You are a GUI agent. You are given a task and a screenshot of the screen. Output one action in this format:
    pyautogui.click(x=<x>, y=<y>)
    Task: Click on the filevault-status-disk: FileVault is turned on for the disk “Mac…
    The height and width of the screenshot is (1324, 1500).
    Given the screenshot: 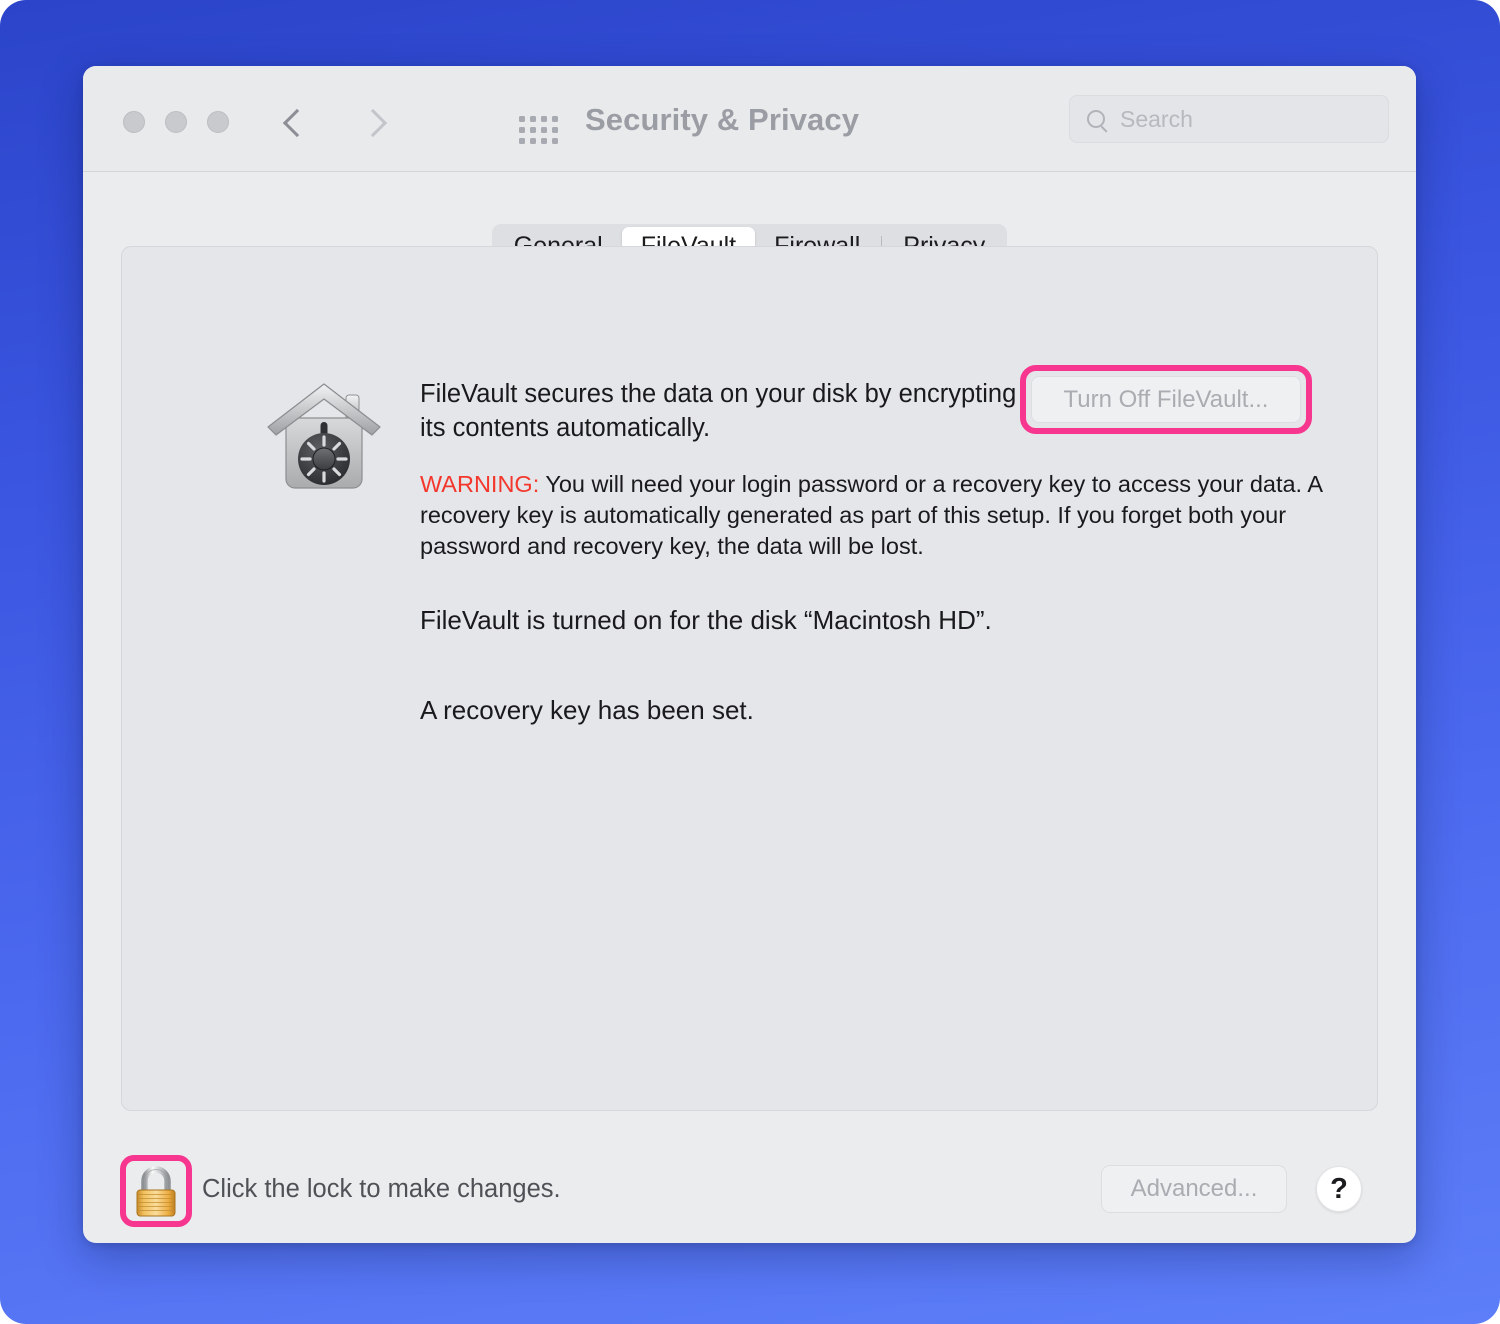 What is the action you would take?
    pyautogui.click(x=706, y=620)
    